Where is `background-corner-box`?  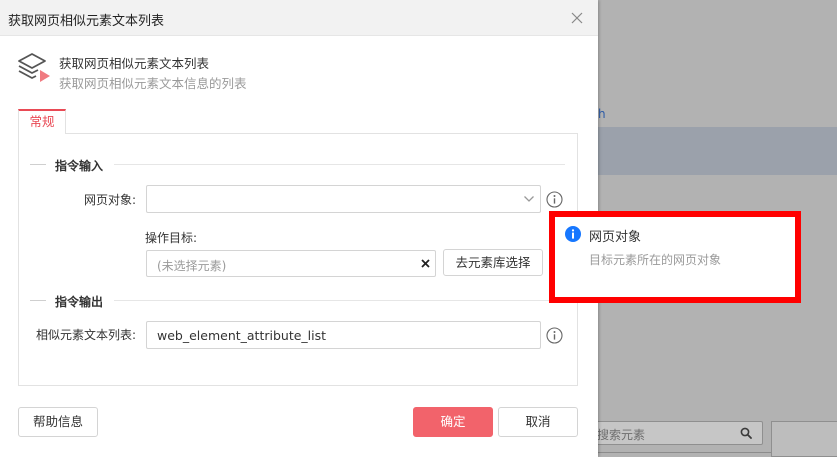
background-corner-box is located at coordinates (804, 439).